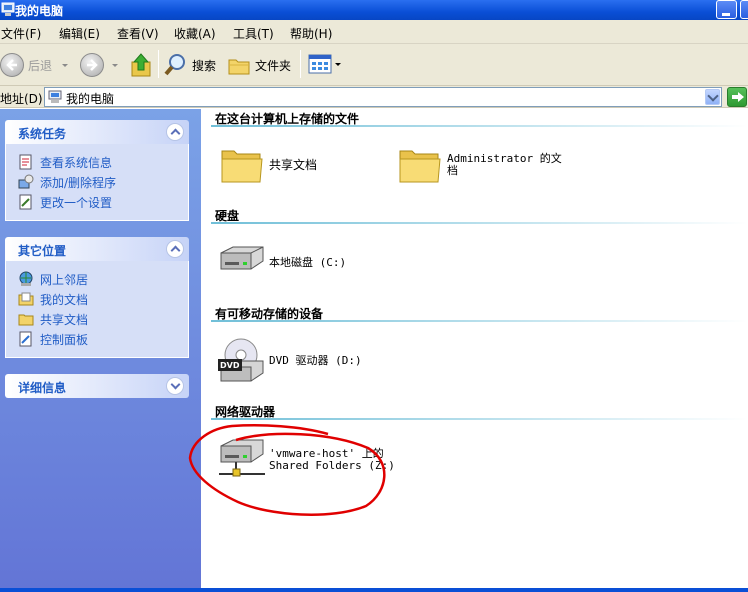  Describe the element at coordinates (383, 97) in the screenshot. I see `address-input: 我的电脑` at that location.